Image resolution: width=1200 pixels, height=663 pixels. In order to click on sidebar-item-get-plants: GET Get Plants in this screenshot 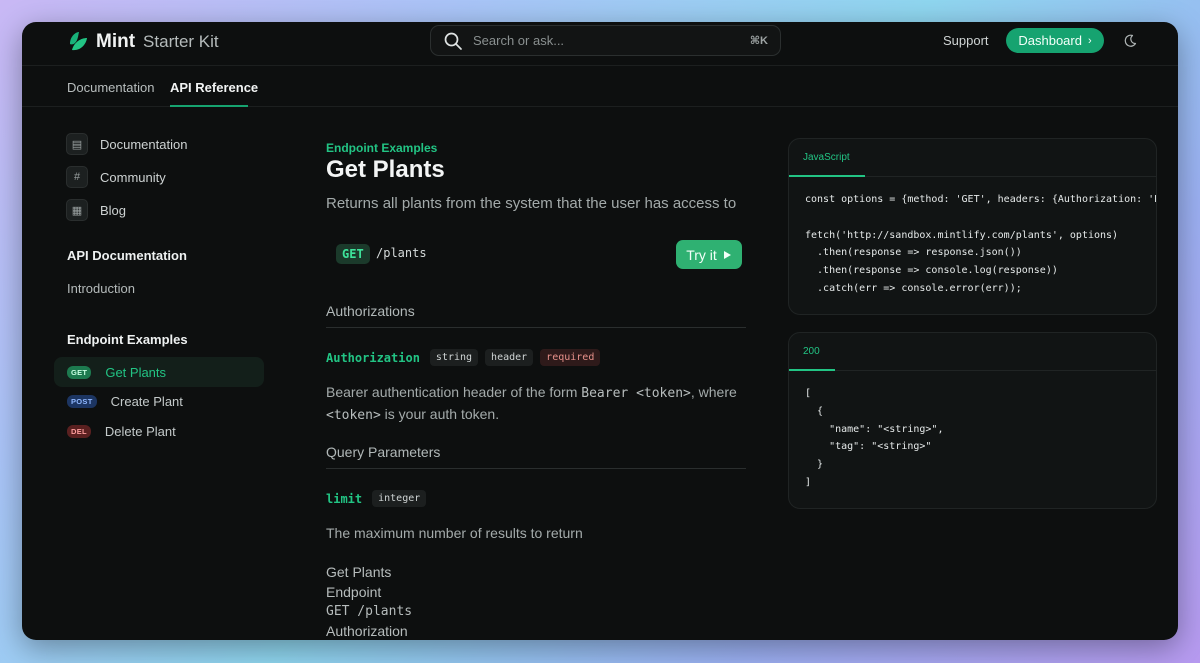, I will do `click(159, 372)`.